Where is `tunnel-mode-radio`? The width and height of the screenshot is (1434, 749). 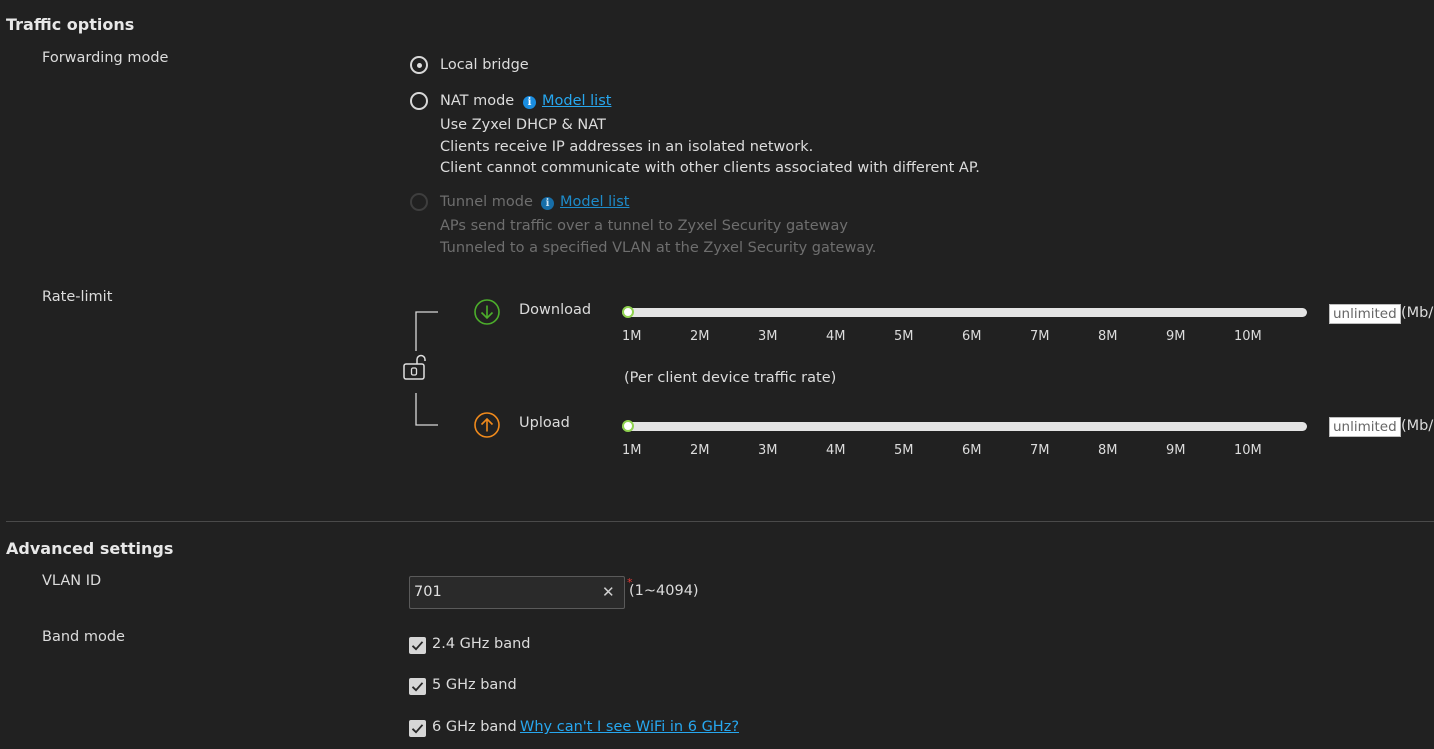
tunnel-mode-radio is located at coordinates (419, 202).